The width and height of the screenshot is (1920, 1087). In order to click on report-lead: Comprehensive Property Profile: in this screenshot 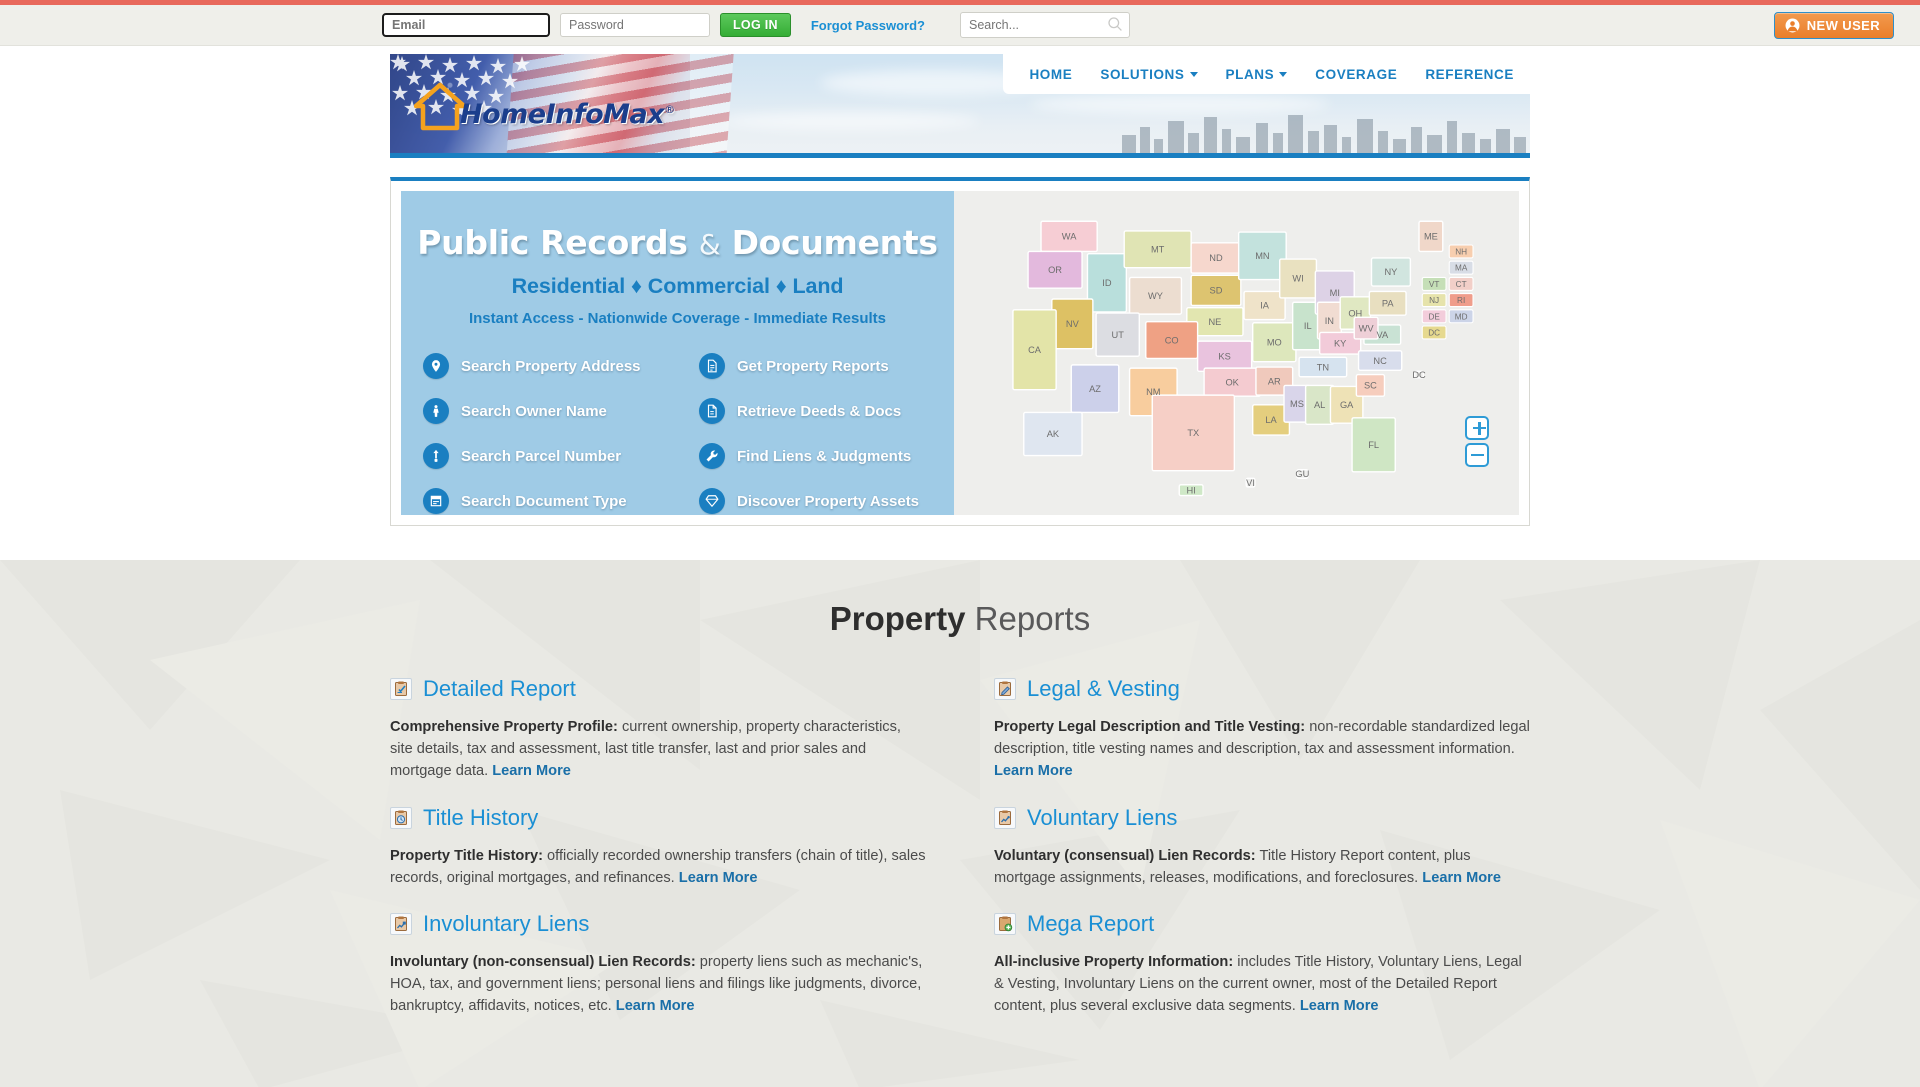, I will do `click(504, 727)`.